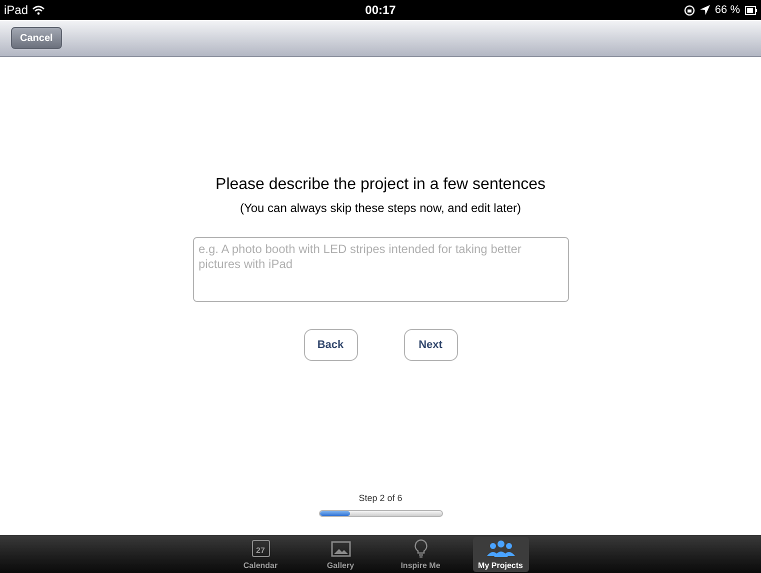 This screenshot has width=761, height=573. What do you see at coordinates (36, 38) in the screenshot?
I see `cancel-button: Cancel` at bounding box center [36, 38].